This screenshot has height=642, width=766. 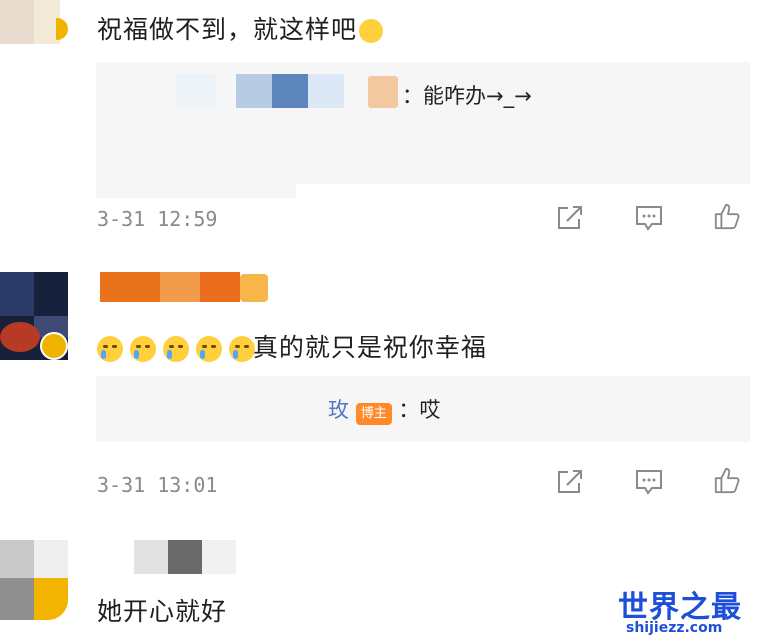 I want to click on comment-time: 3-31 13:01, so click(x=157, y=485).